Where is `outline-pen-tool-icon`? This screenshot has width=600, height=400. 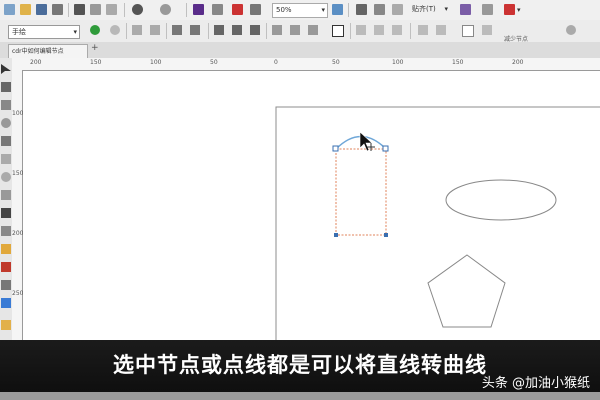
outline-pen-tool-icon is located at coordinates (6, 285).